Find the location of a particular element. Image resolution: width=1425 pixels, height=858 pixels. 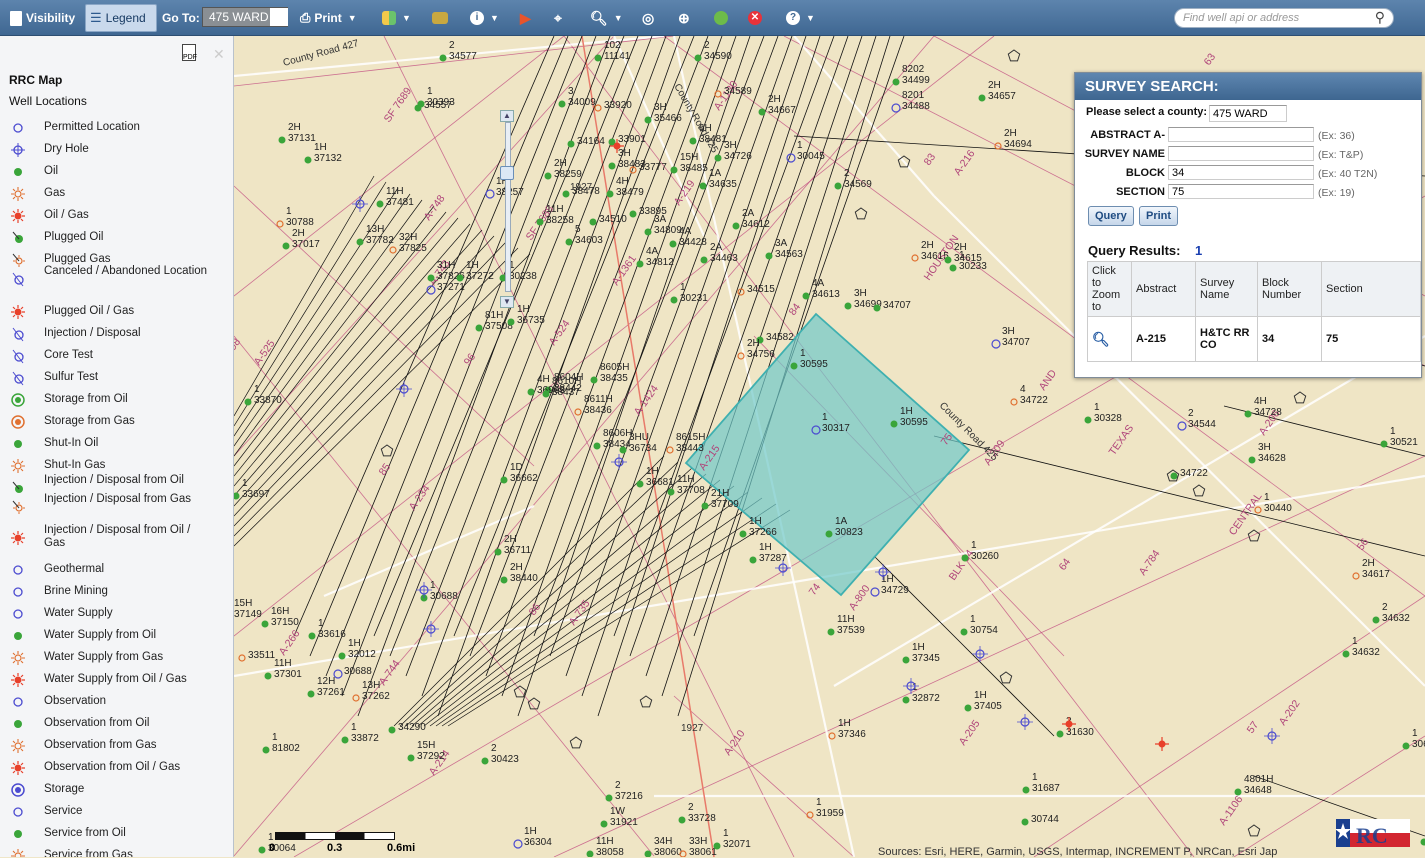

well-label-line: 11H is located at coordinates (395, 191).